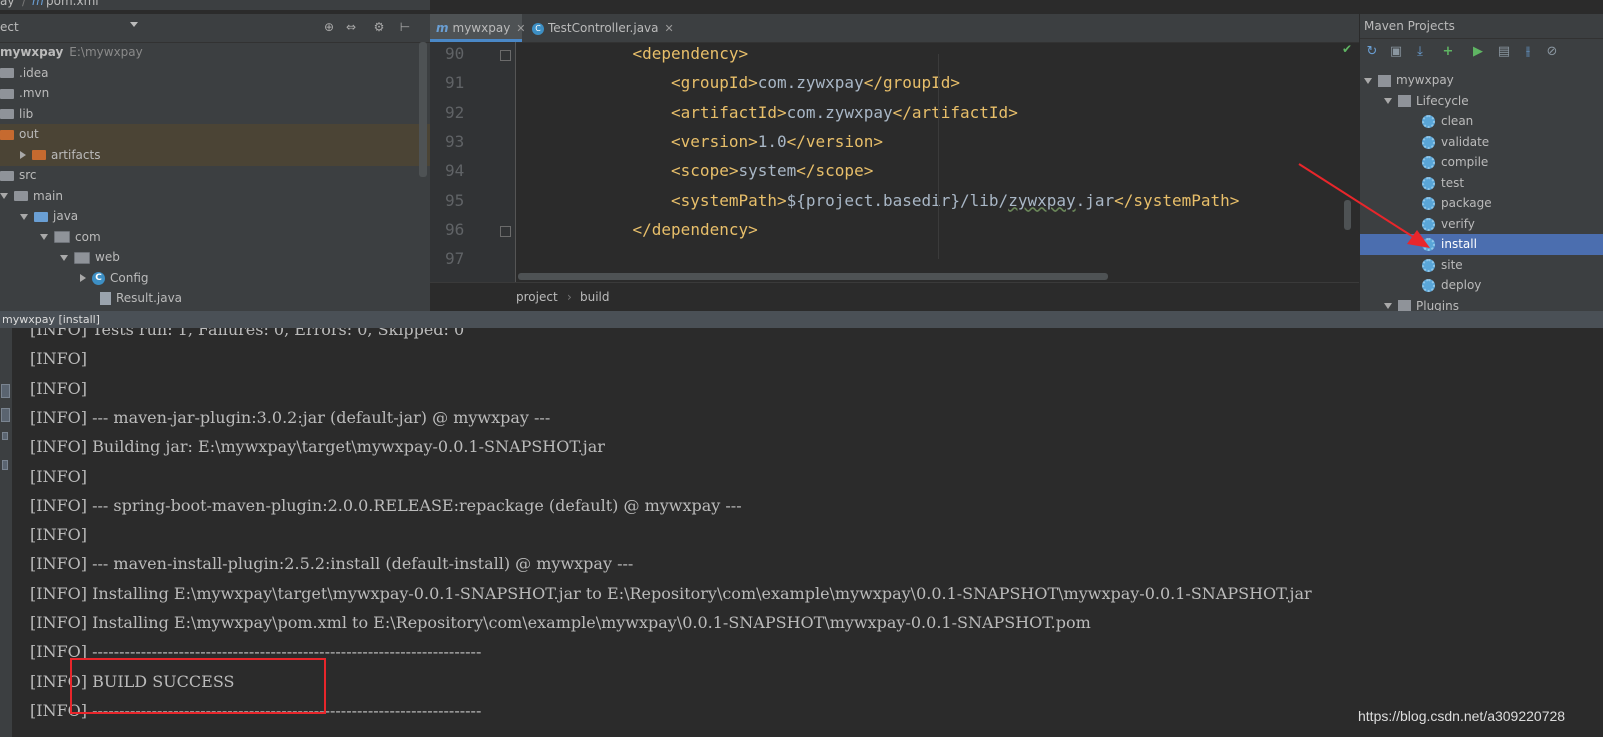  Describe the element at coordinates (1425, 80) in the screenshot. I see `maven-item-label: mywxpay` at that location.